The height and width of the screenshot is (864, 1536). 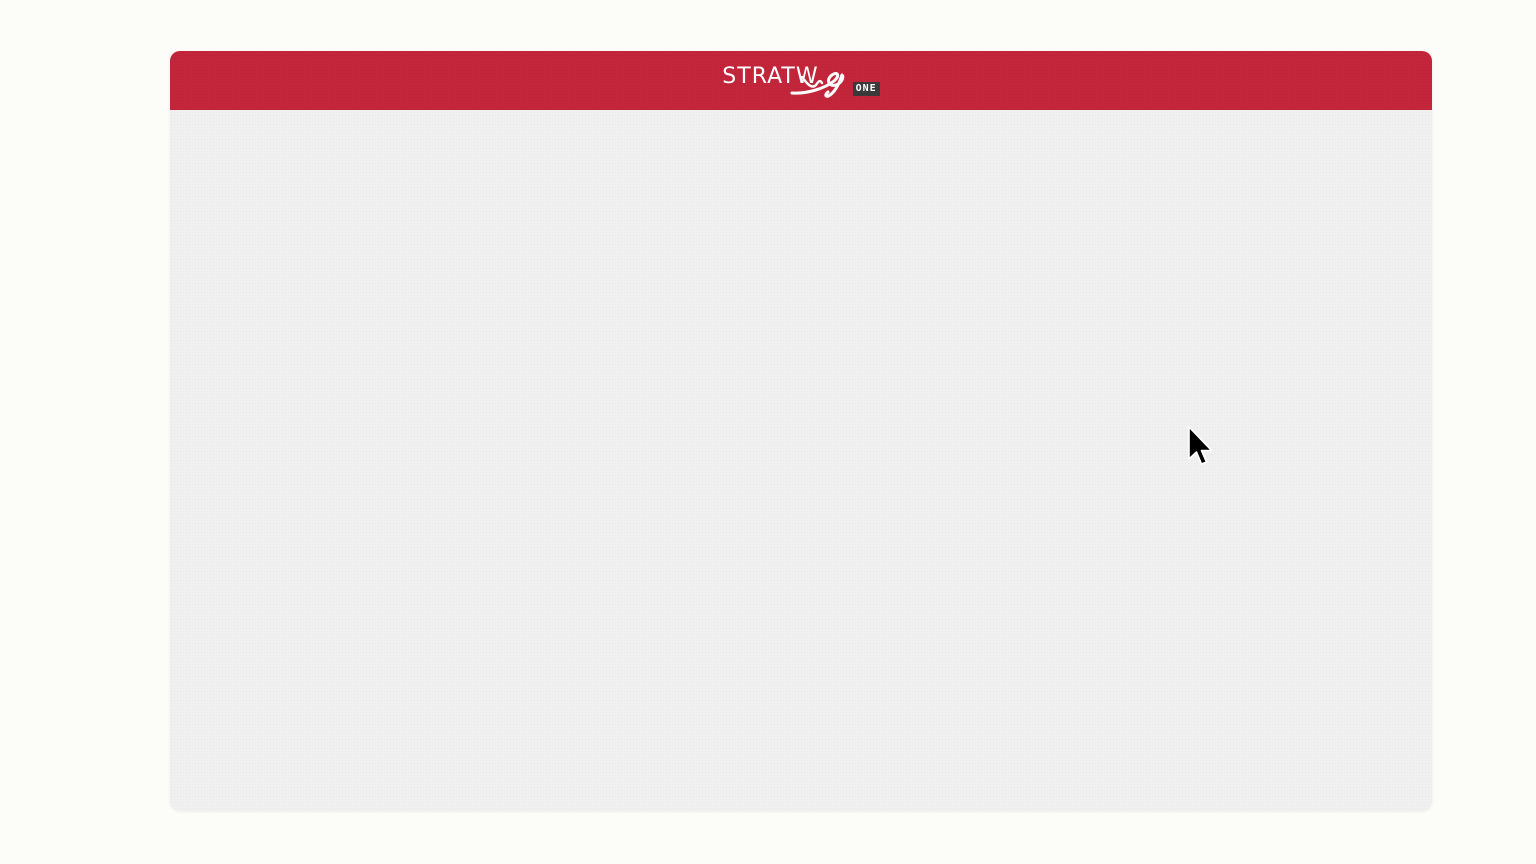 What do you see at coordinates (866, 88) in the screenshot?
I see `brand-badge: ONE` at bounding box center [866, 88].